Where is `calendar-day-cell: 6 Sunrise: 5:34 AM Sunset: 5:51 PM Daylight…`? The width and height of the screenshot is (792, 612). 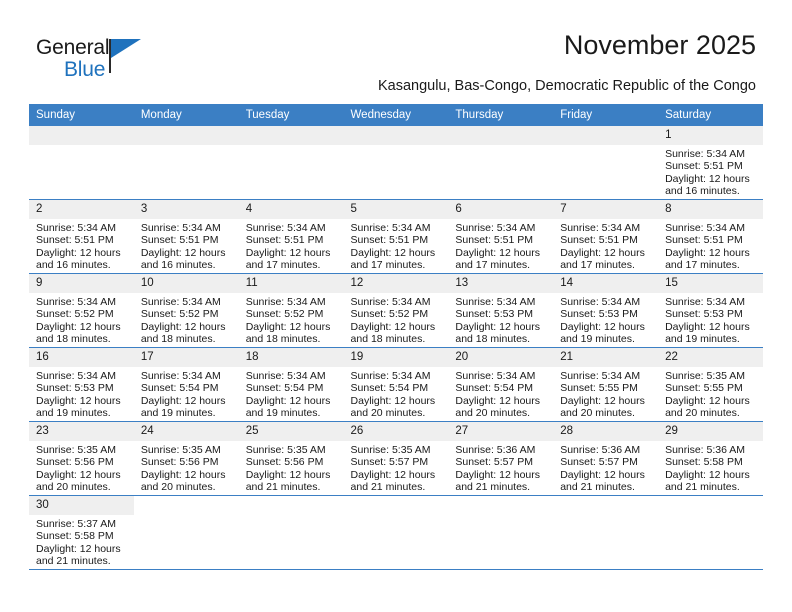
calendar-day-cell: 6 Sunrise: 5:34 AM Sunset: 5:51 PM Daylight… is located at coordinates (501, 236).